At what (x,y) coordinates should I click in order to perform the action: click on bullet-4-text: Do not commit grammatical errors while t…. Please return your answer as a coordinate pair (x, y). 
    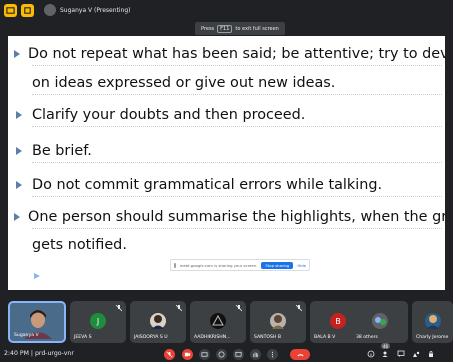
    Looking at the image, I should click on (207, 185).